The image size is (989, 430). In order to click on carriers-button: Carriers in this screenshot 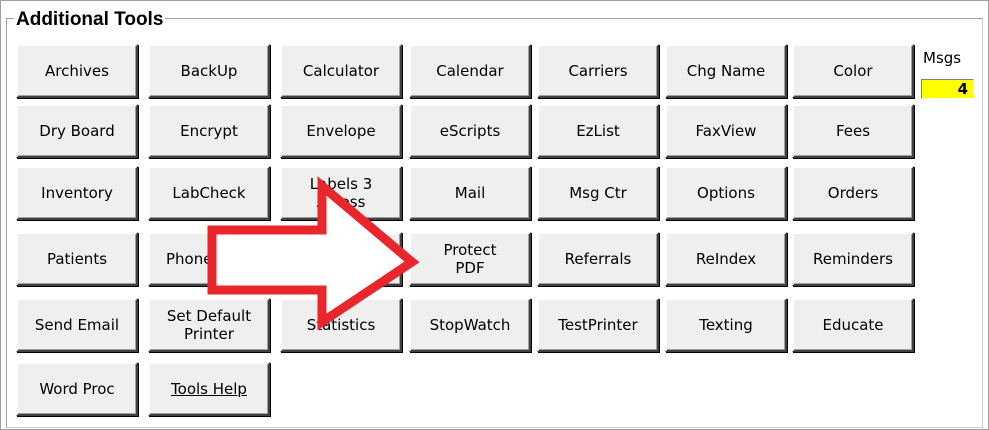, I will do `click(598, 71)`.